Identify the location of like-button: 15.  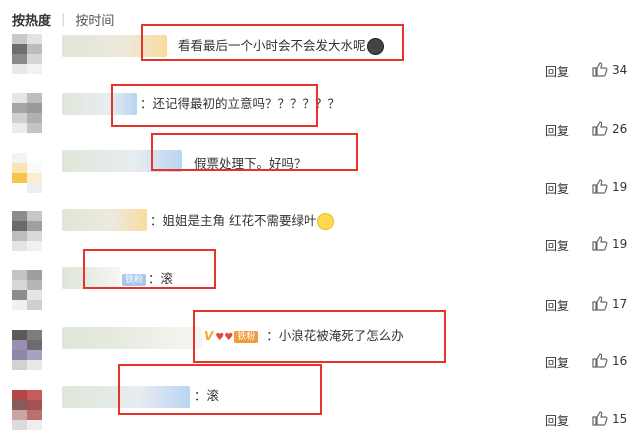
(609, 418).